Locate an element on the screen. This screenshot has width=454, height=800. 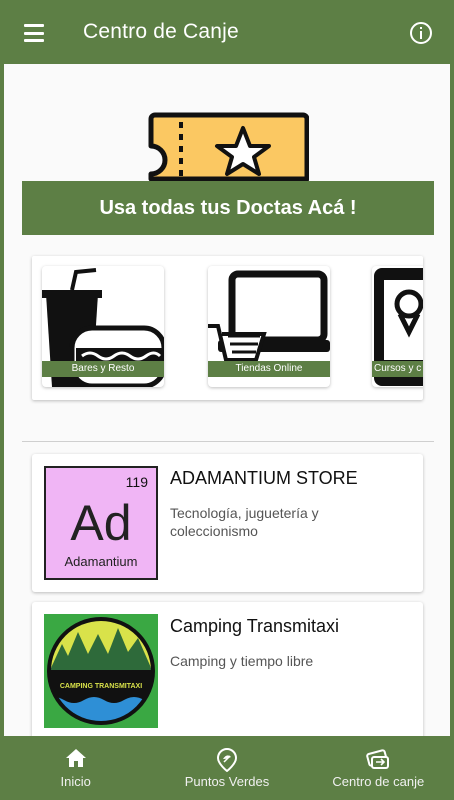
category-label: Bares y Resto is located at coordinates (103, 369).